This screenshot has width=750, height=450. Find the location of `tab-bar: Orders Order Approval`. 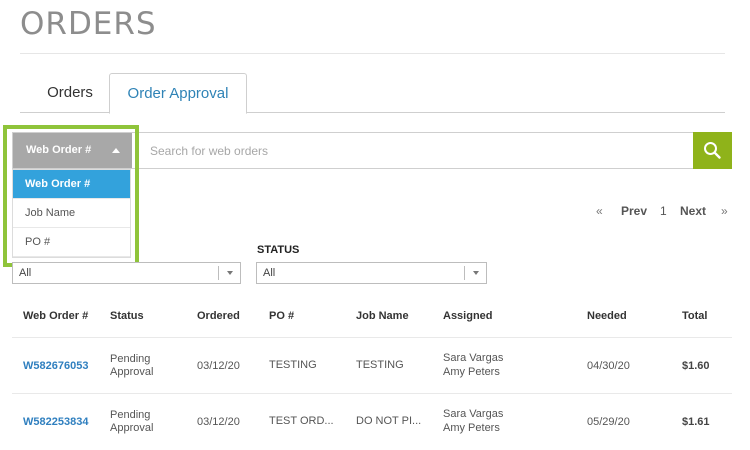

tab-bar: Orders Order Approval is located at coordinates (372, 93).